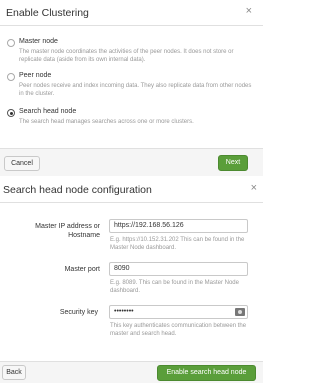 The image size is (320, 383). I want to click on radio-label: Peer node, so click(35, 75).